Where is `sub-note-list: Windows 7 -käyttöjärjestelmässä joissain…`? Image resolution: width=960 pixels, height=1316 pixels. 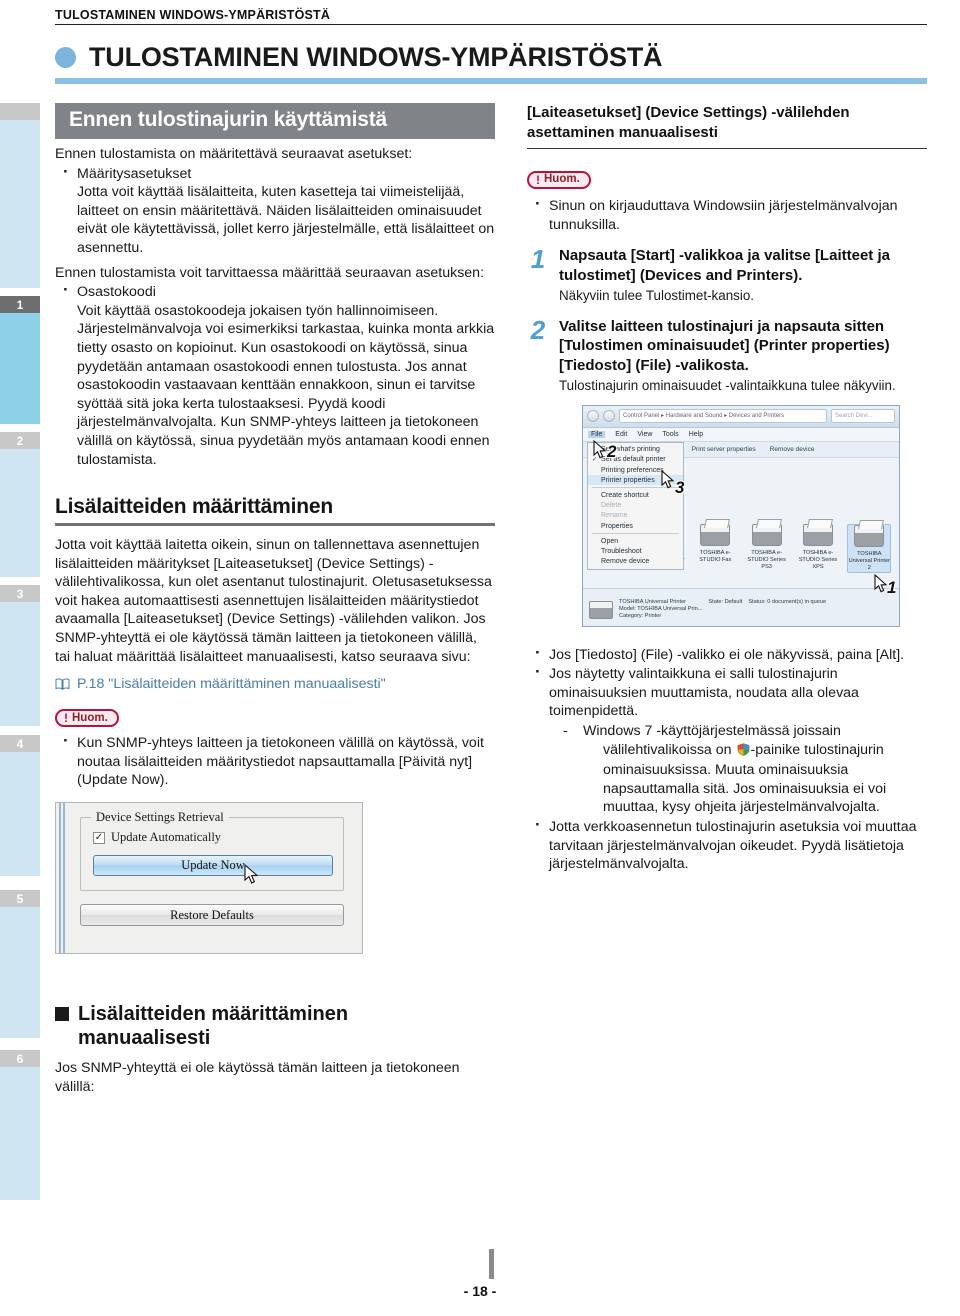
sub-note-list: Windows 7 -käyttöjärjestelmässä joissain… is located at coordinates (738, 769).